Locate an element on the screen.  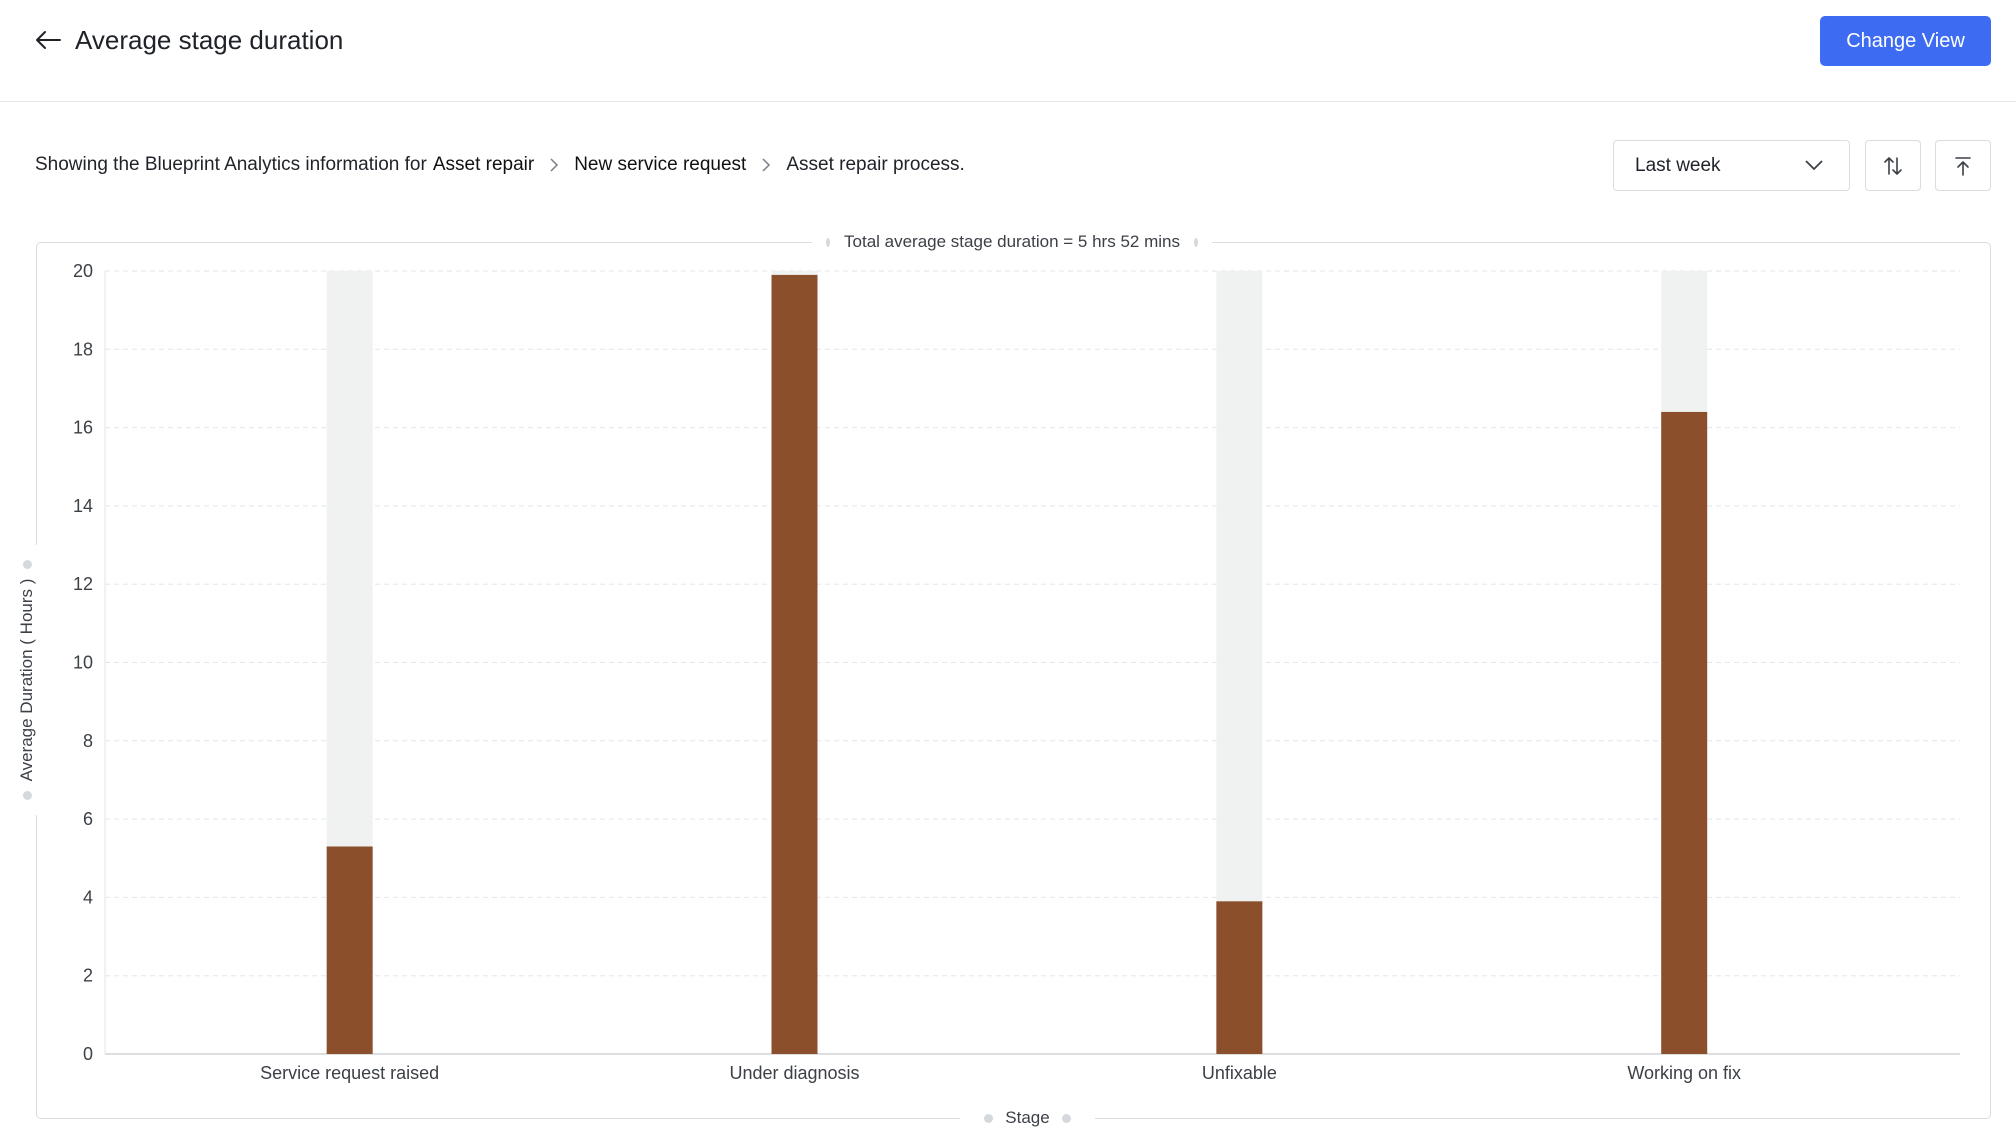
ylabel-dot-left is located at coordinates (27, 796).